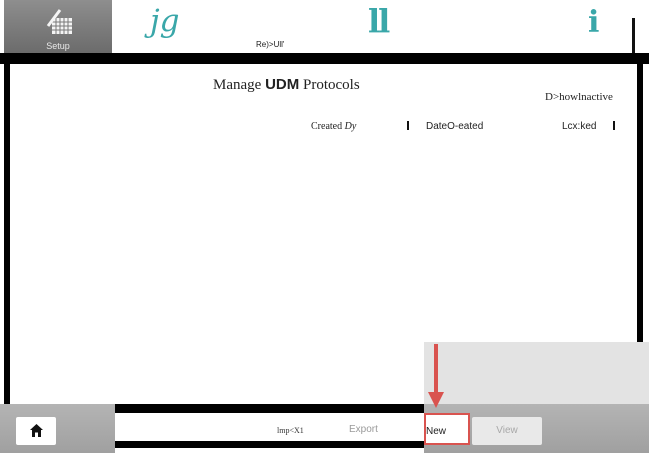 The height and width of the screenshot is (453, 649). I want to click on export-button: Export, so click(363, 429).